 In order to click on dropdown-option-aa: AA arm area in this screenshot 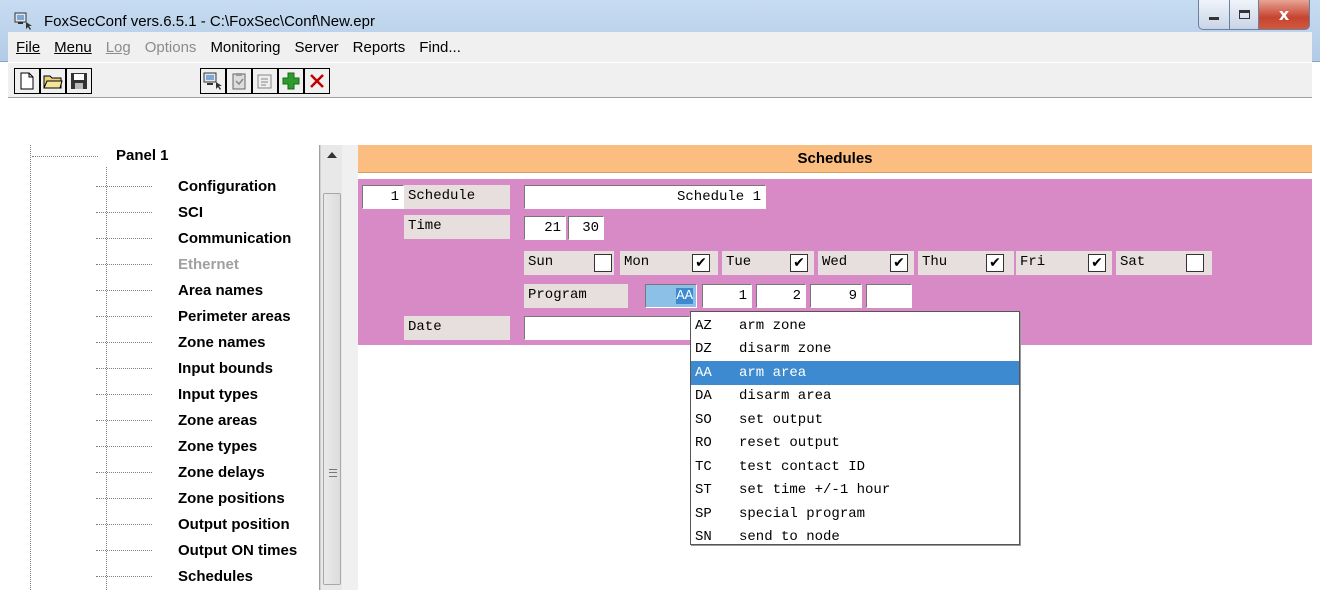, I will do `click(855, 373)`.